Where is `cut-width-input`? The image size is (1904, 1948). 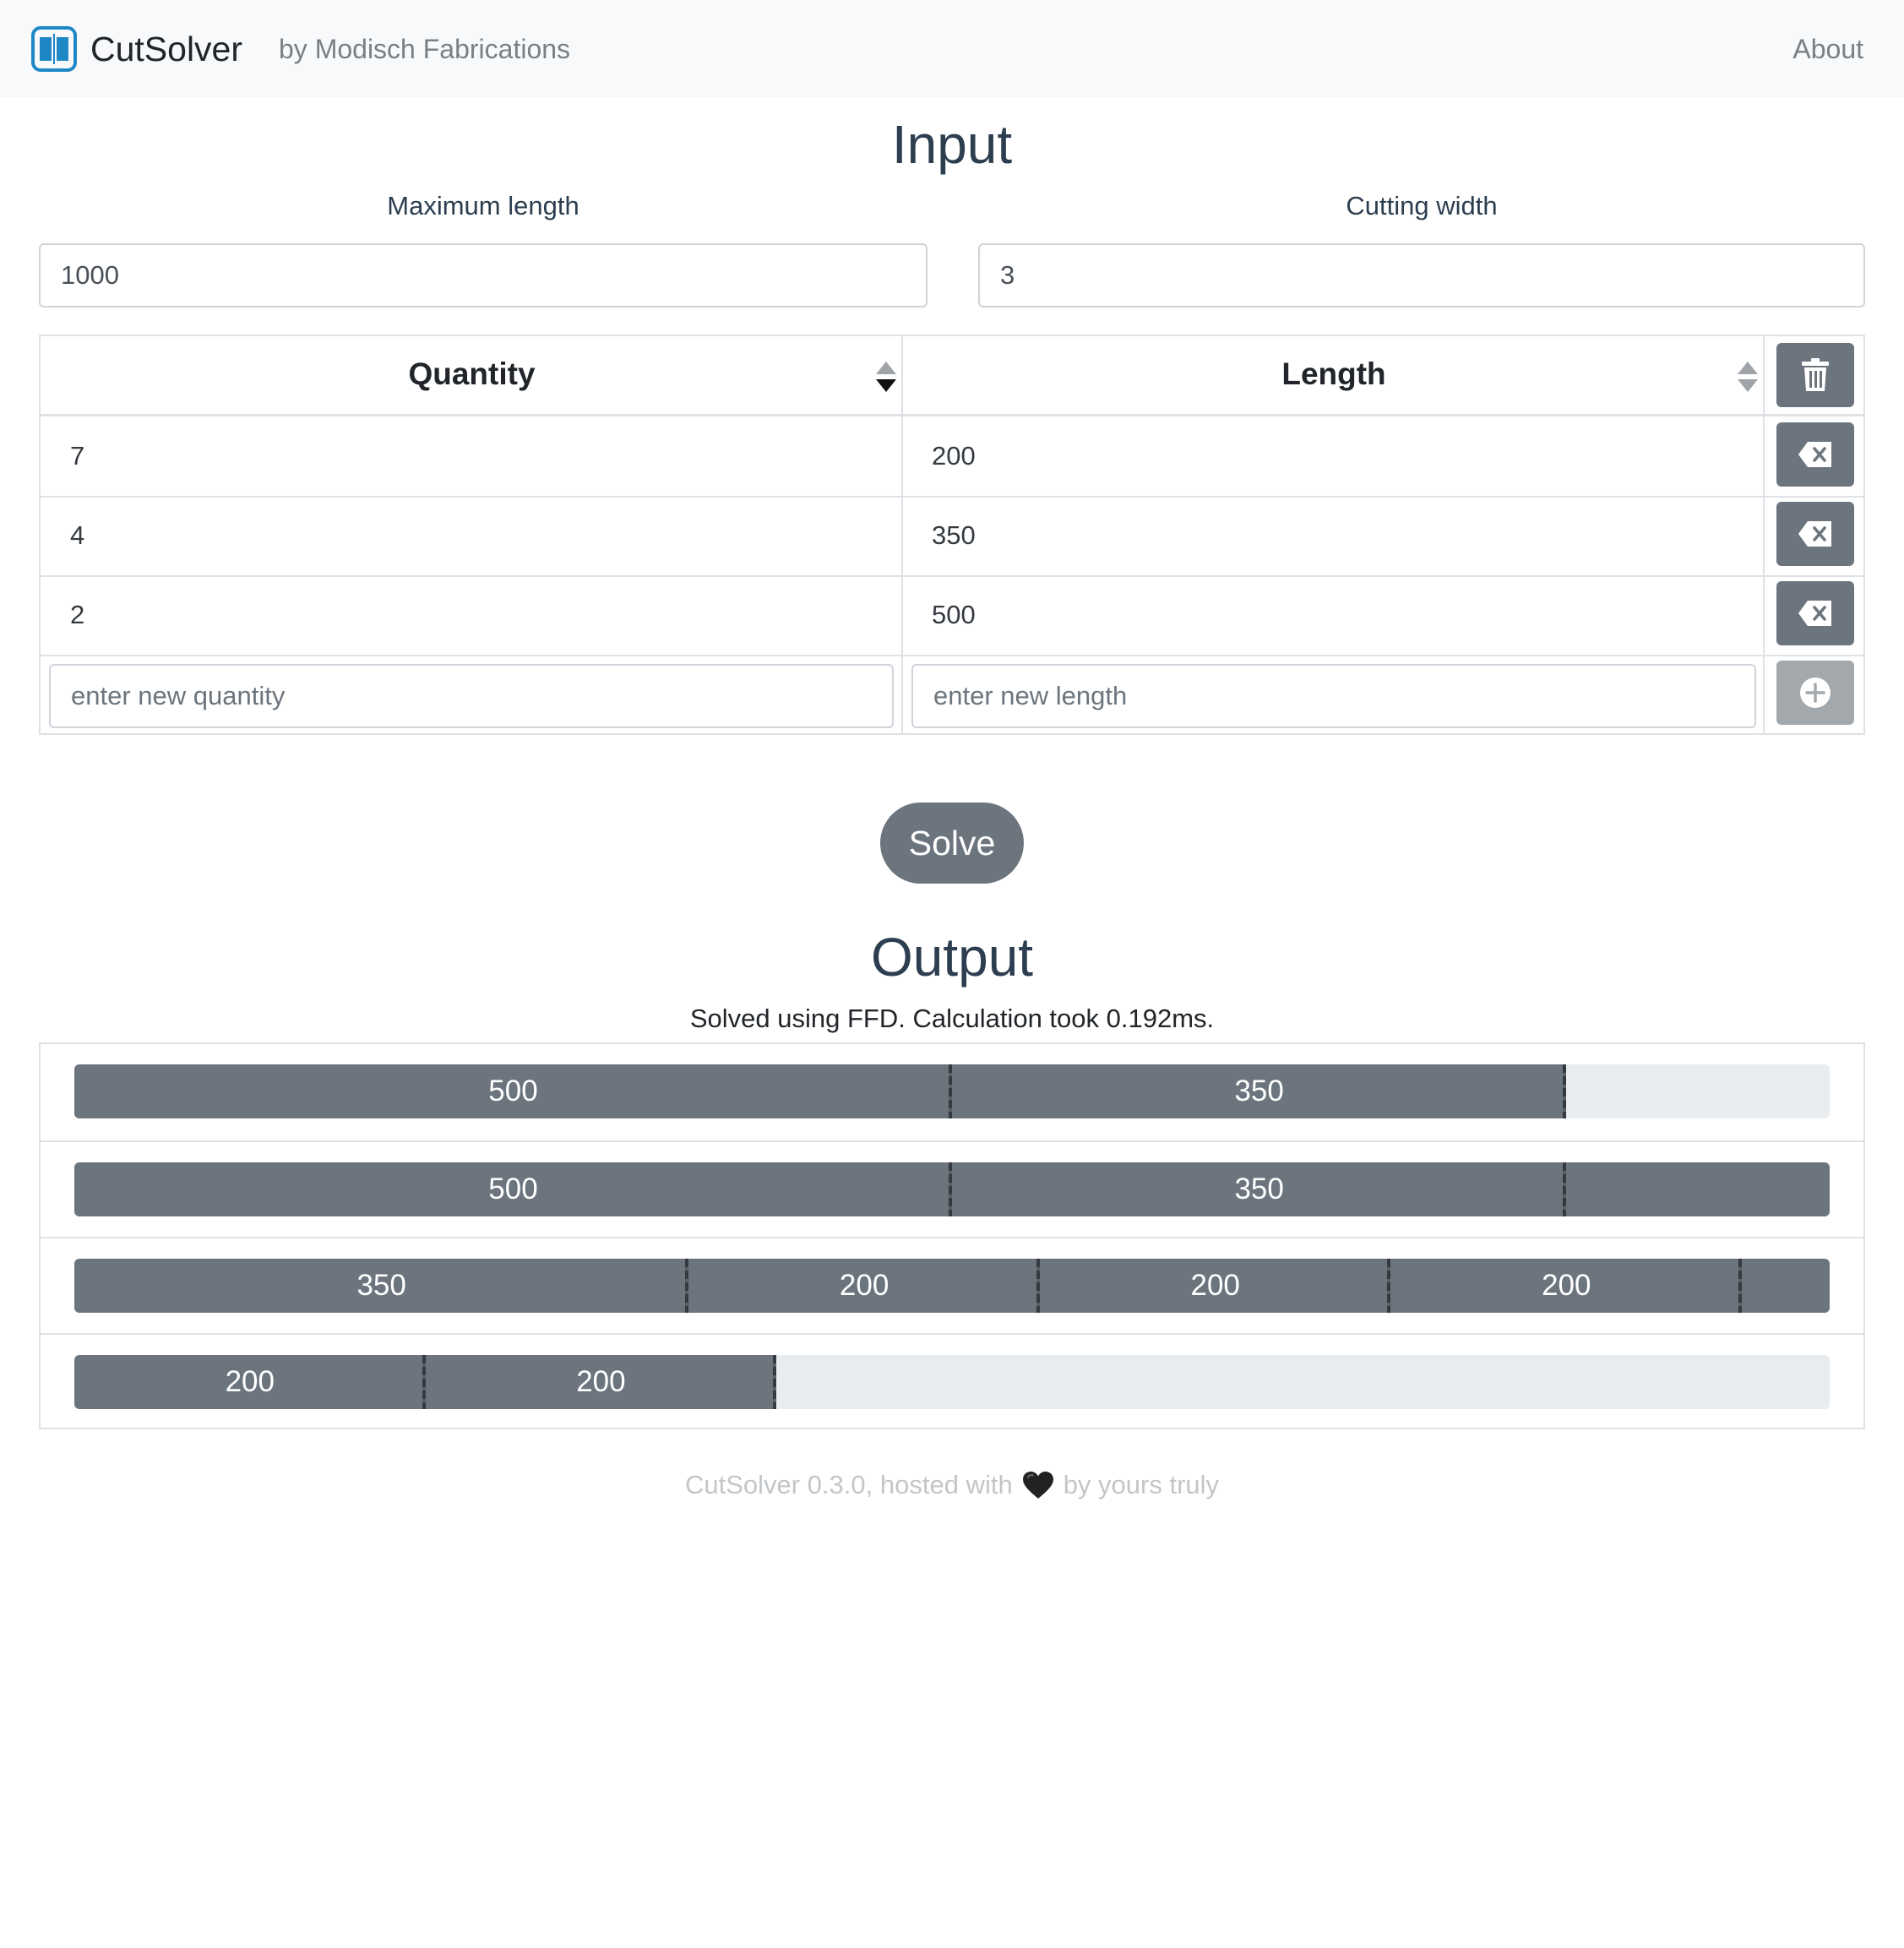 cut-width-input is located at coordinates (1422, 275).